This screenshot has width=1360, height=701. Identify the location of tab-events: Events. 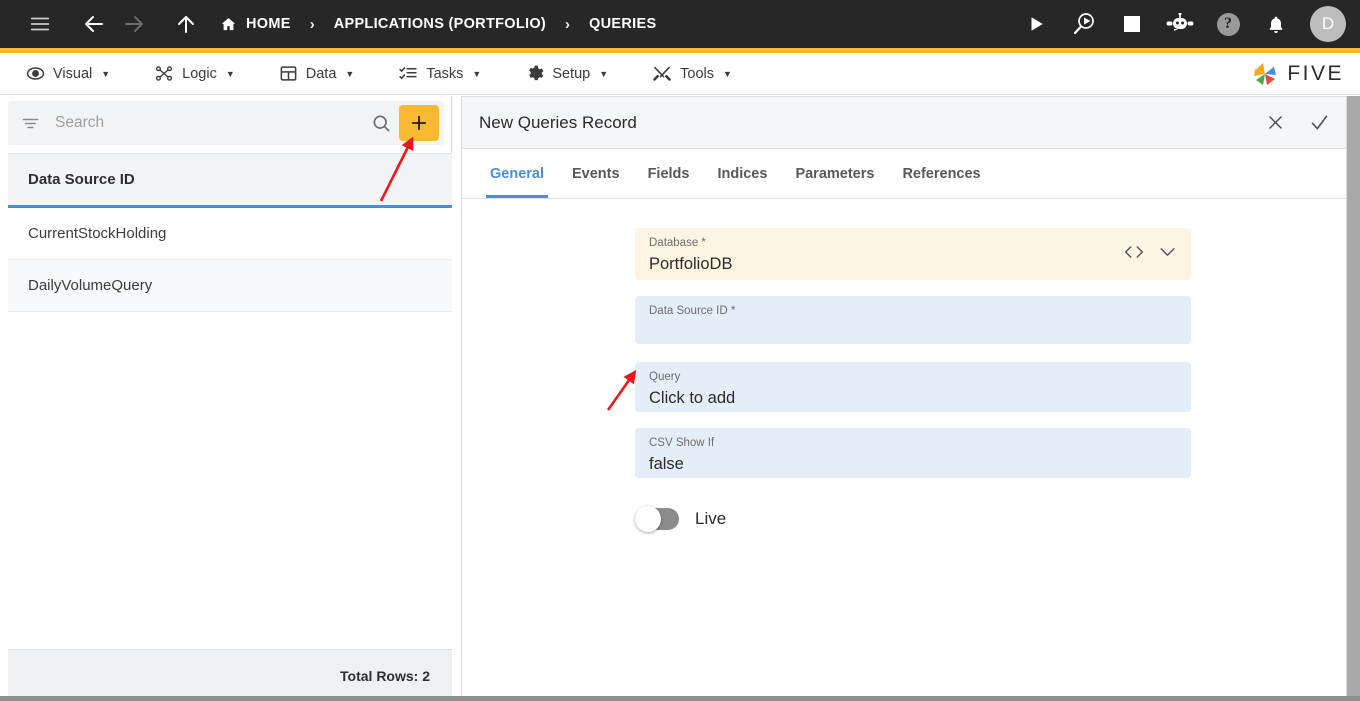
(596, 173).